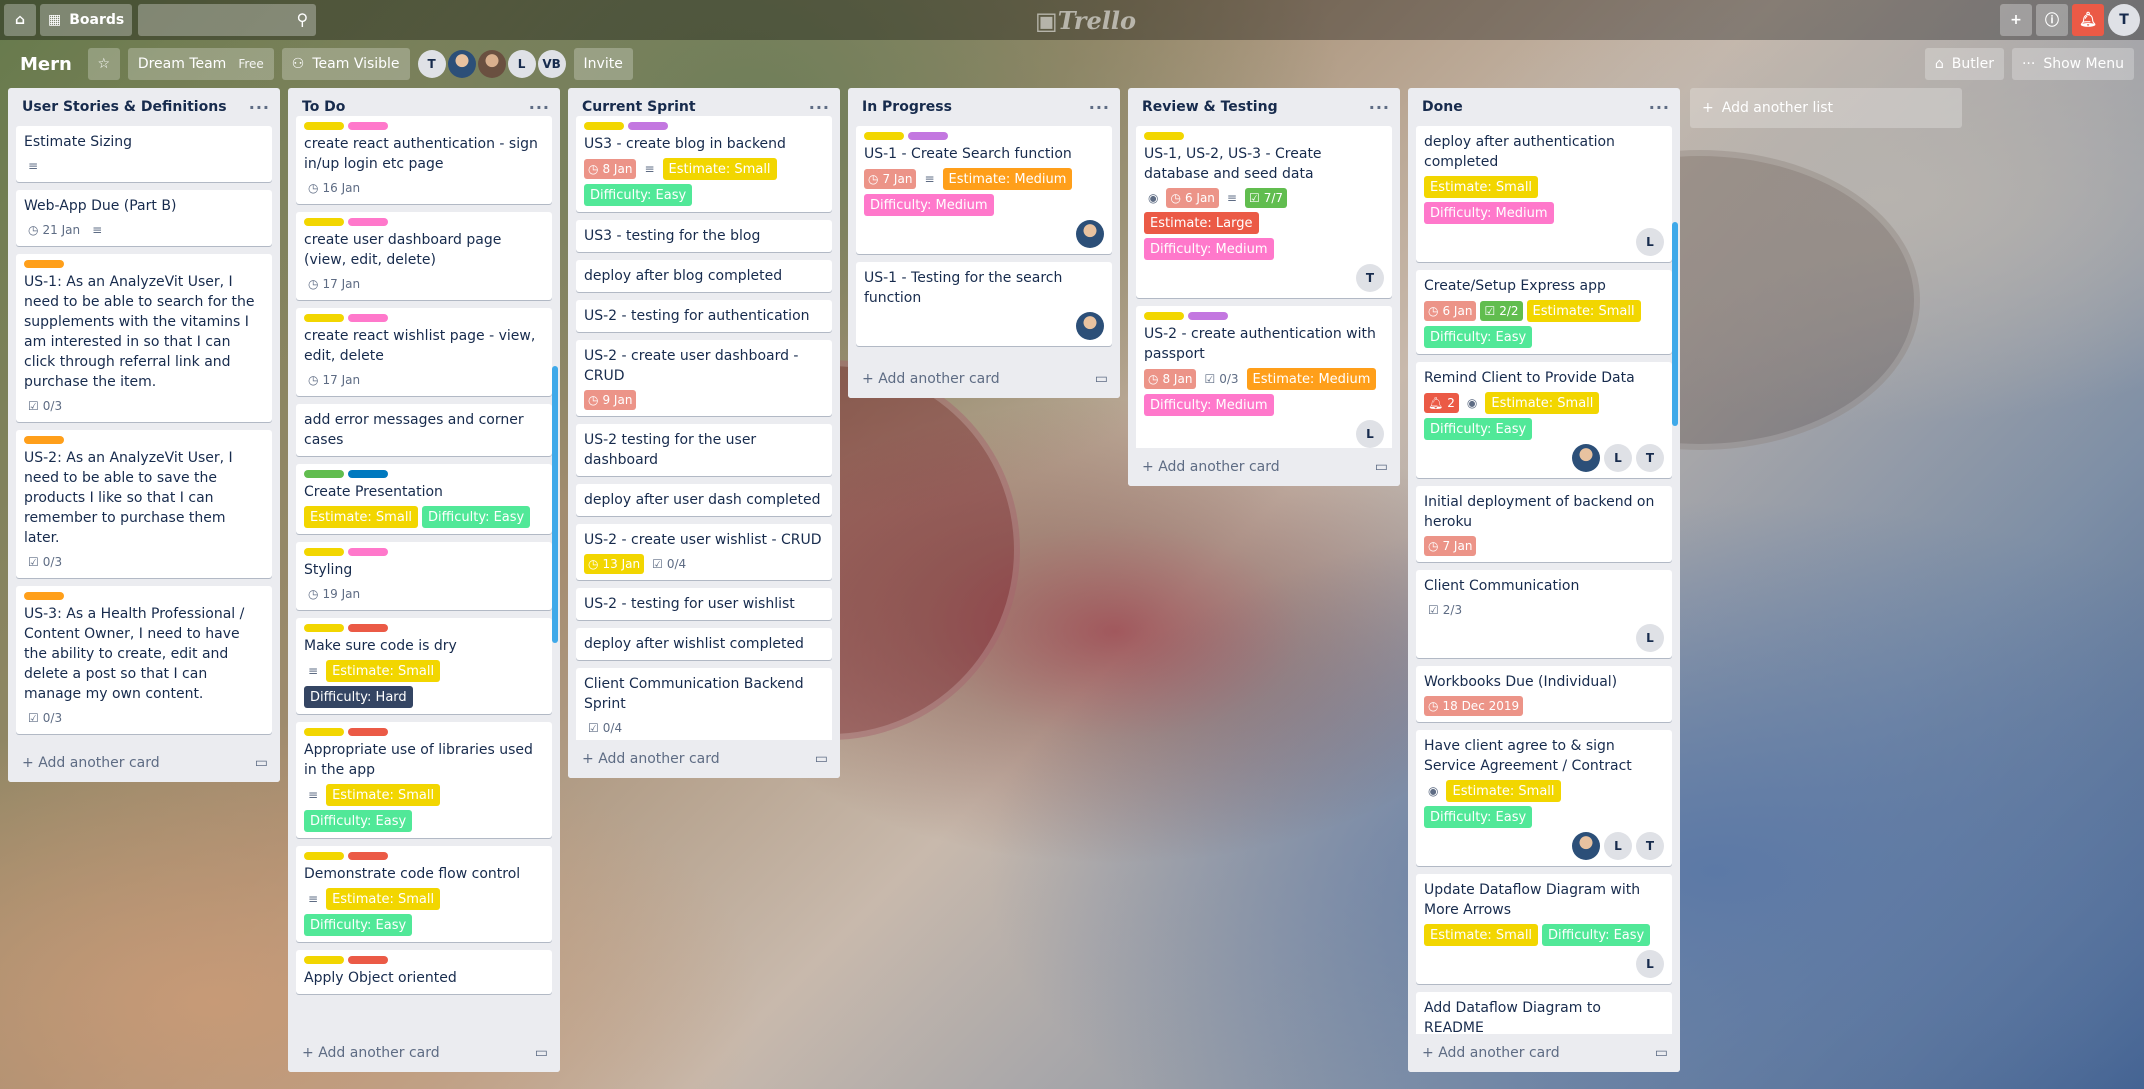  I want to click on user-avatar: T, so click(2124, 20).